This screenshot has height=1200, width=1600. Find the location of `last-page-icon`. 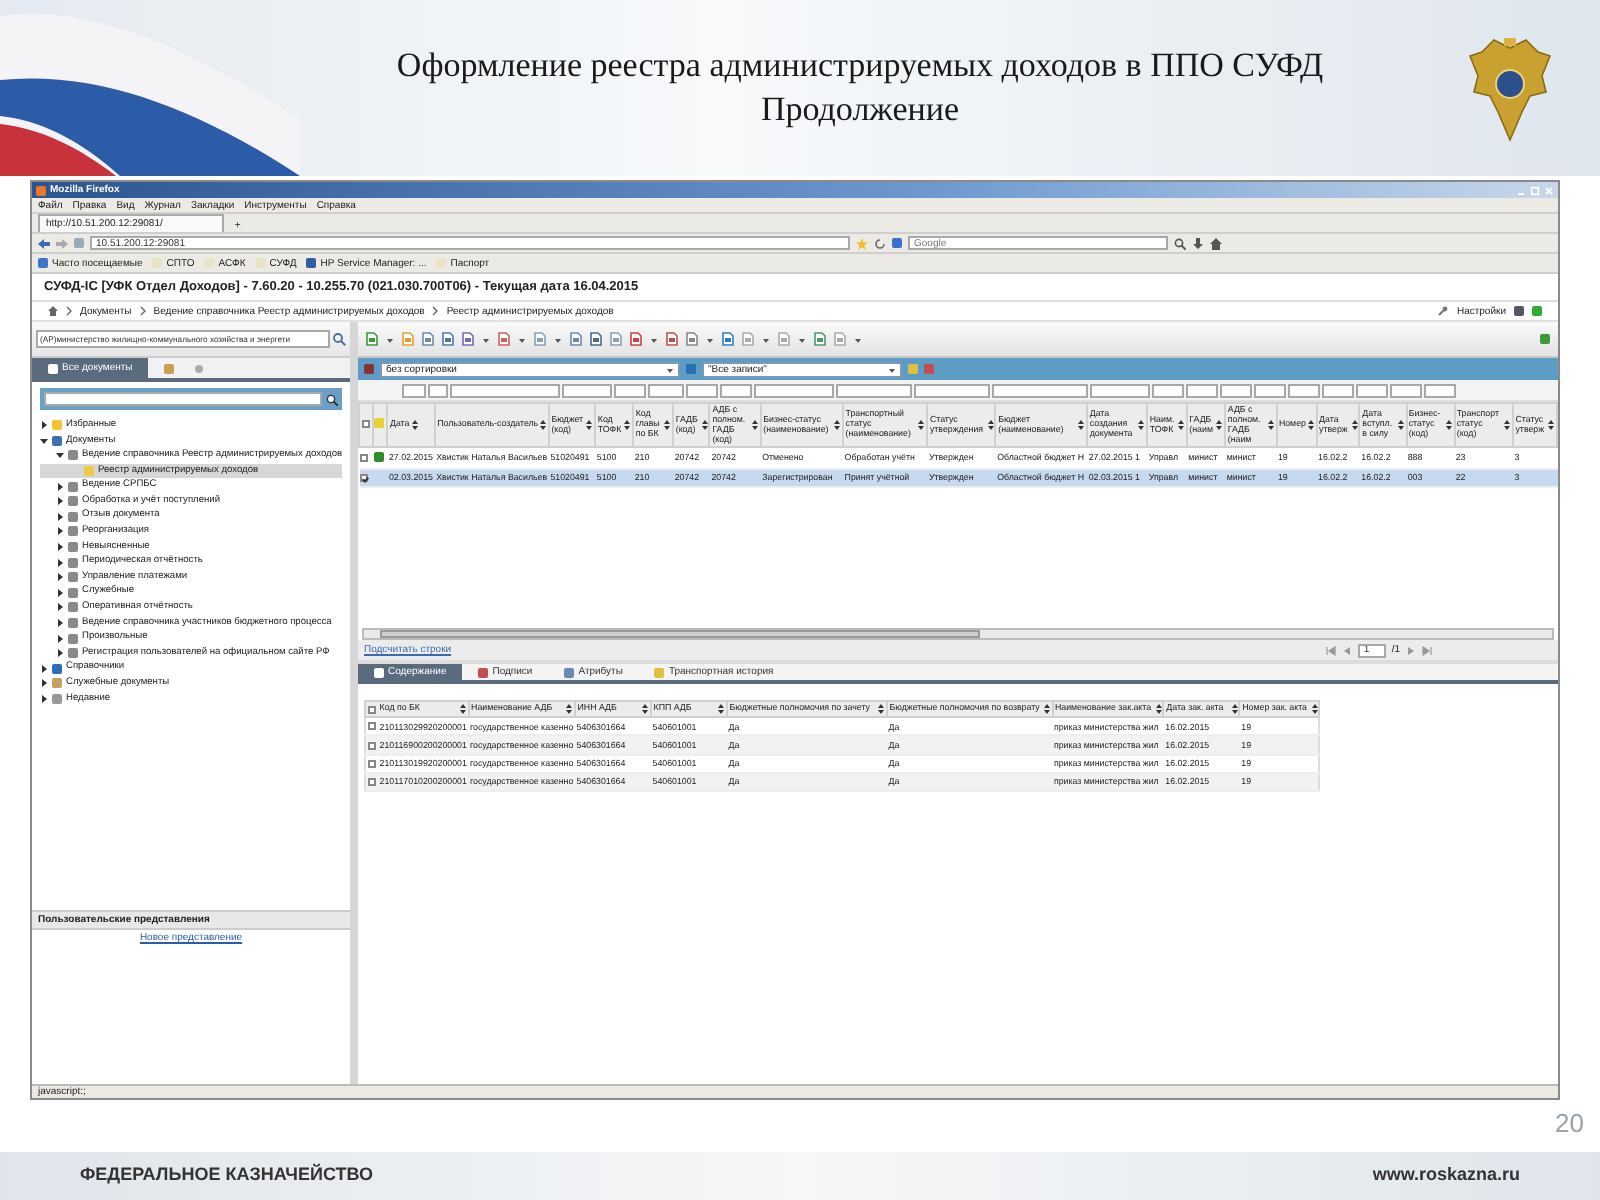

last-page-icon is located at coordinates (1427, 650).